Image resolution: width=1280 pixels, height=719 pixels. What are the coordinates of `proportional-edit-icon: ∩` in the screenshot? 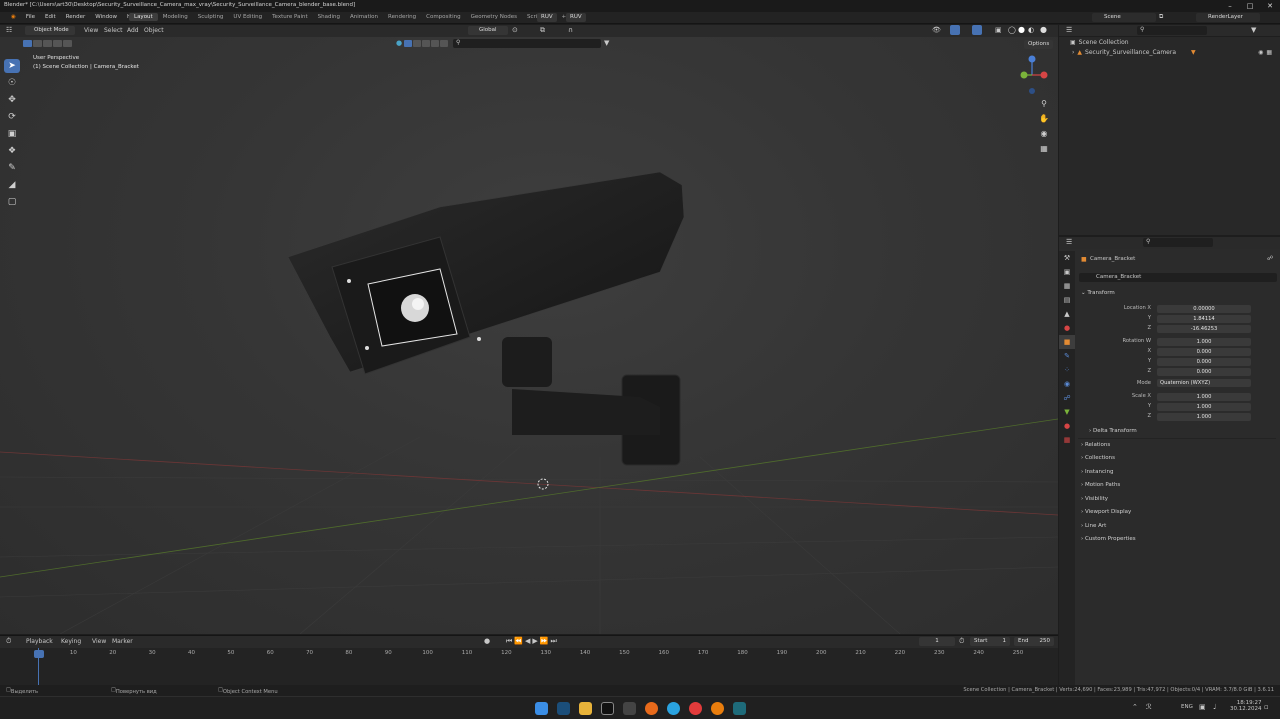 It's located at (570, 30).